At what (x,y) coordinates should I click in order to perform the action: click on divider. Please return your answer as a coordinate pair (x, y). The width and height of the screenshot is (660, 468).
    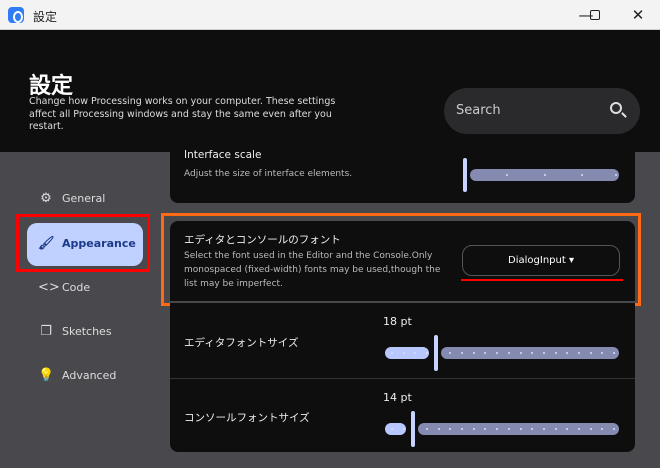
    Looking at the image, I should click on (402, 378).